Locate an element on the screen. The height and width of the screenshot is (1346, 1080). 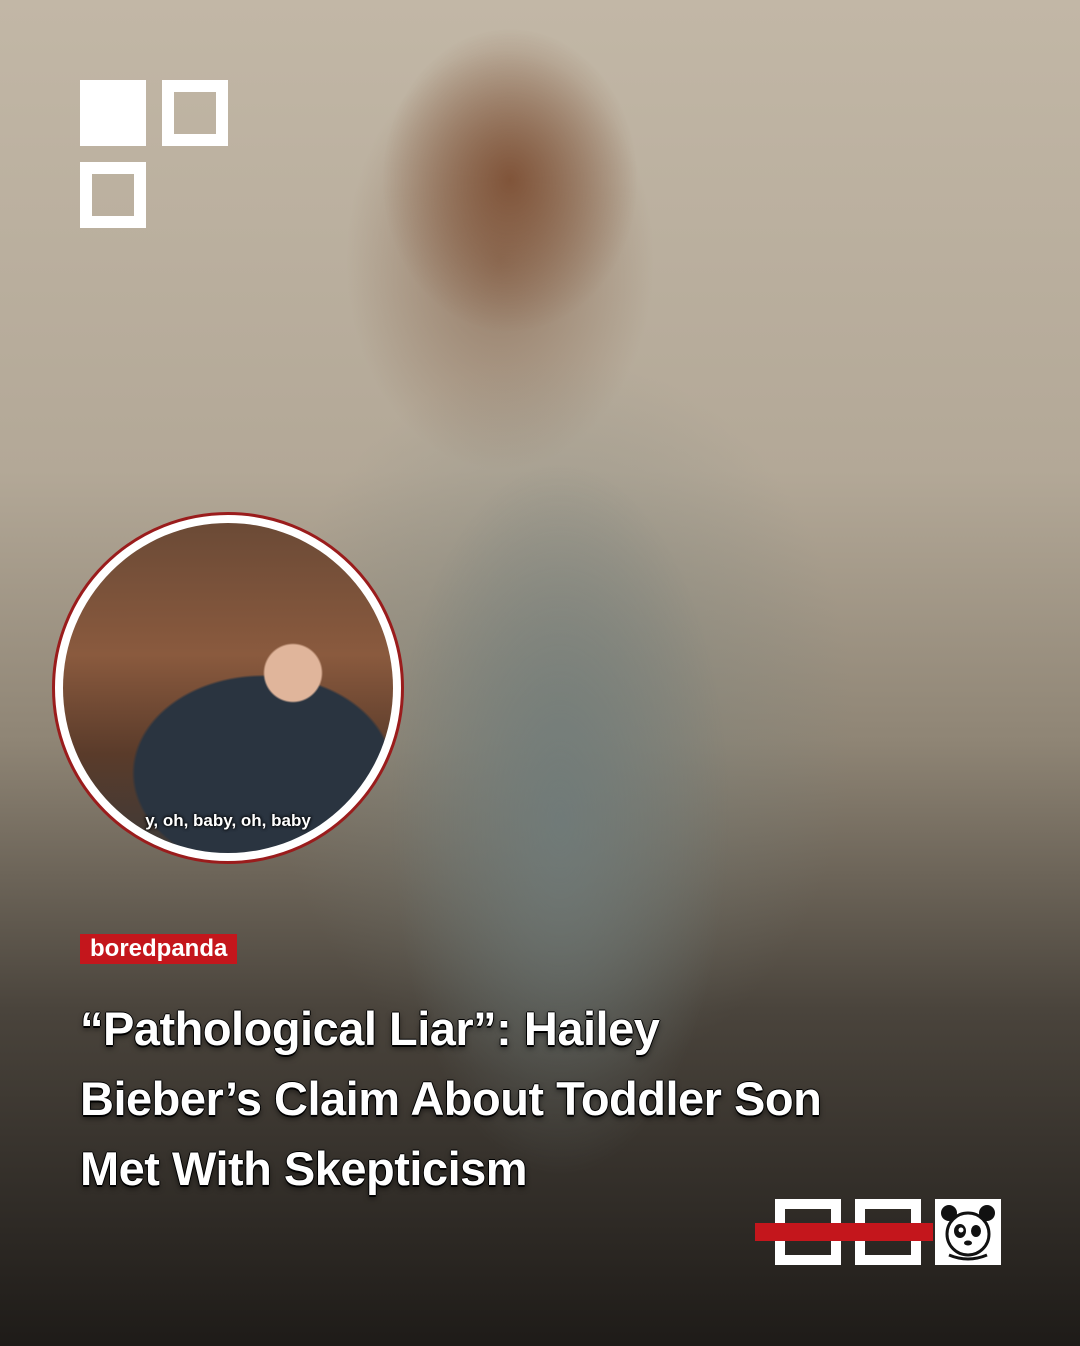
brand-badges is located at coordinates (878, 1232).